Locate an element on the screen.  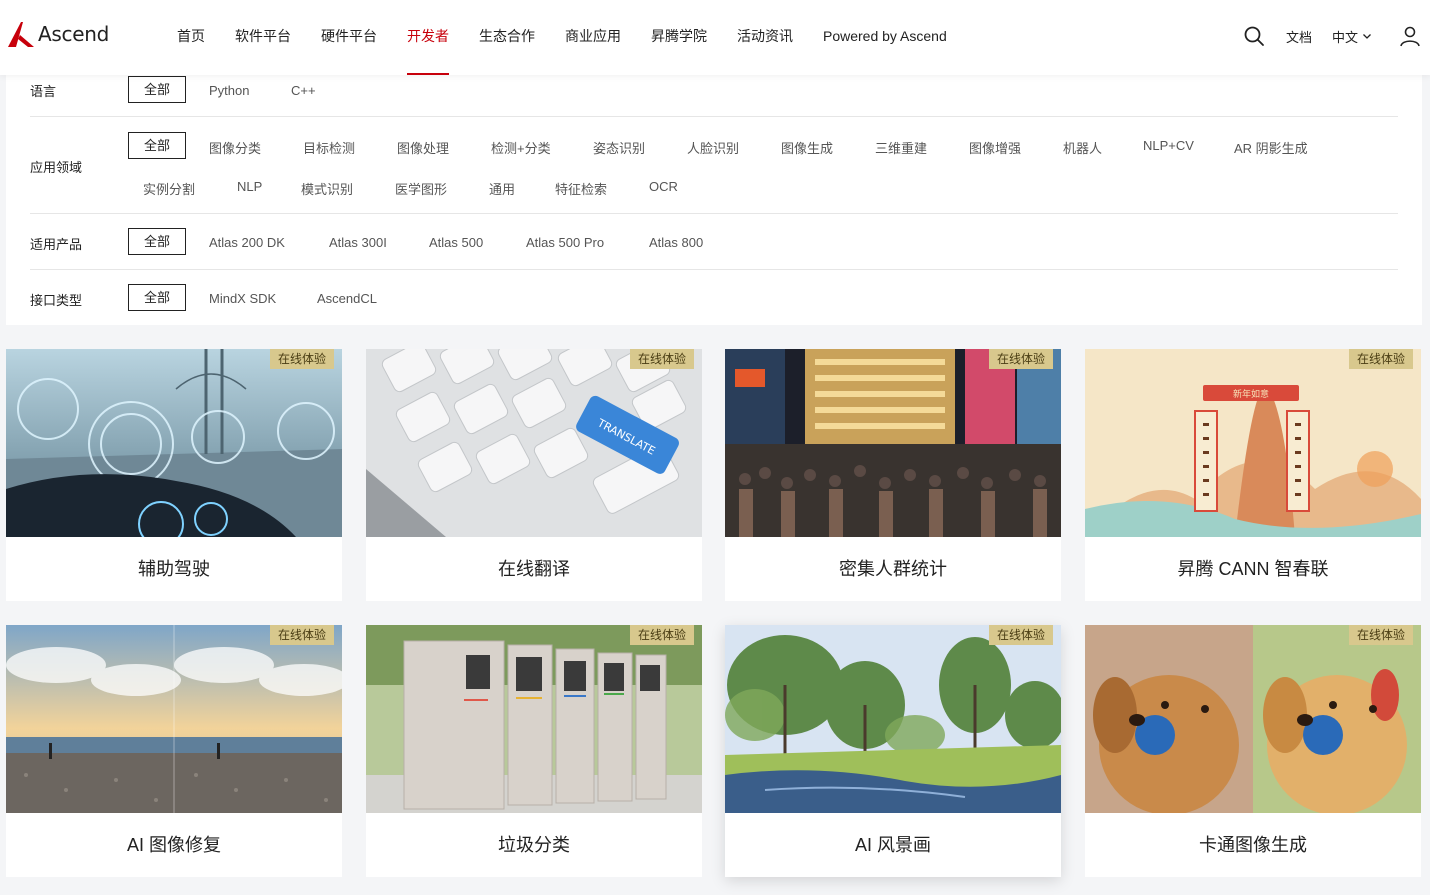
demo-card-cann-couplet: 新年如意 在线体验 昇腾 CANN 智春联 is located at coordinates (1253, 475).